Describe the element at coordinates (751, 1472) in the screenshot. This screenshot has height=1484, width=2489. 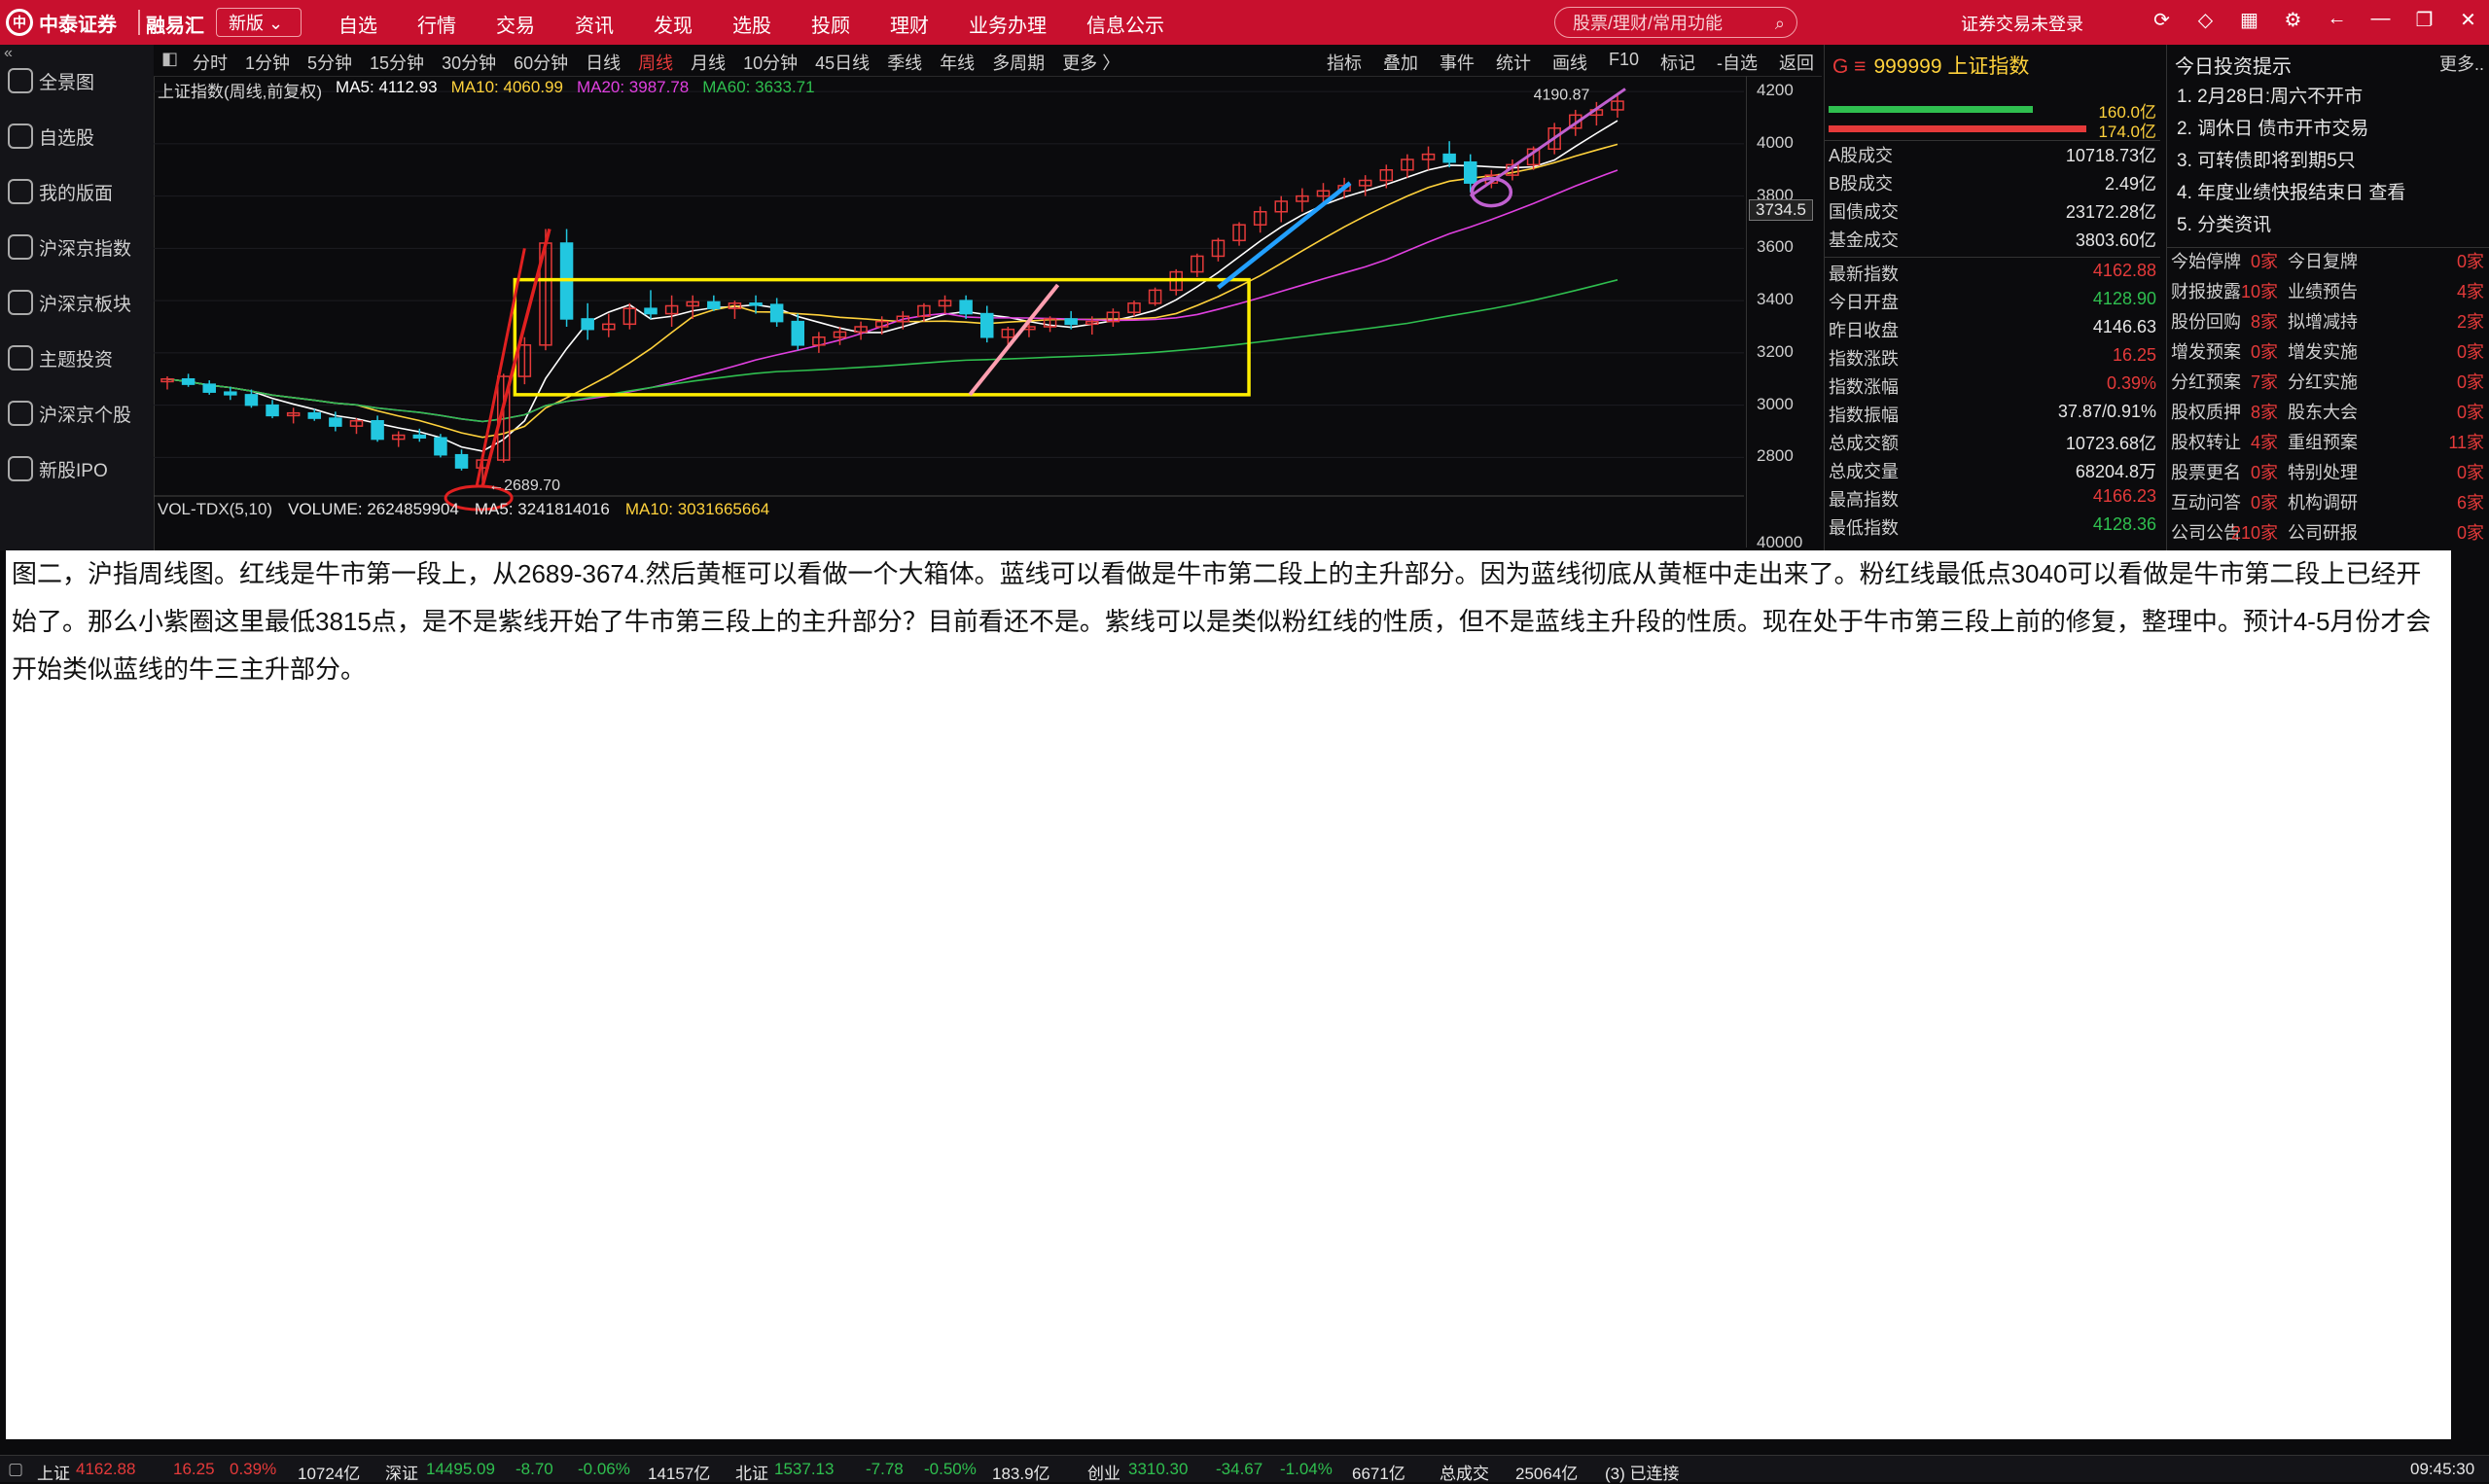
I see `bz-label: 北证` at that location.